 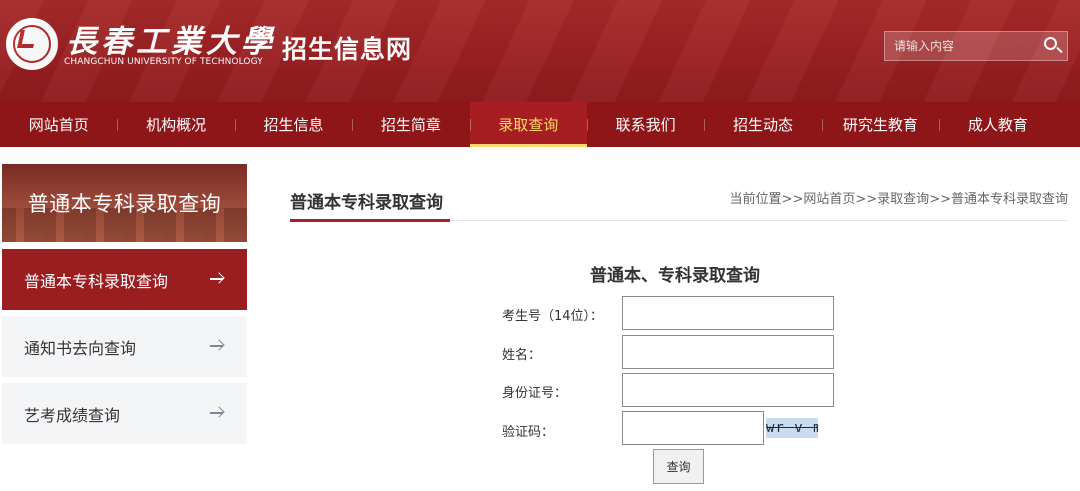 What do you see at coordinates (903, 199) in the screenshot?
I see `breadcrumb-admission-query: 录取查询` at bounding box center [903, 199].